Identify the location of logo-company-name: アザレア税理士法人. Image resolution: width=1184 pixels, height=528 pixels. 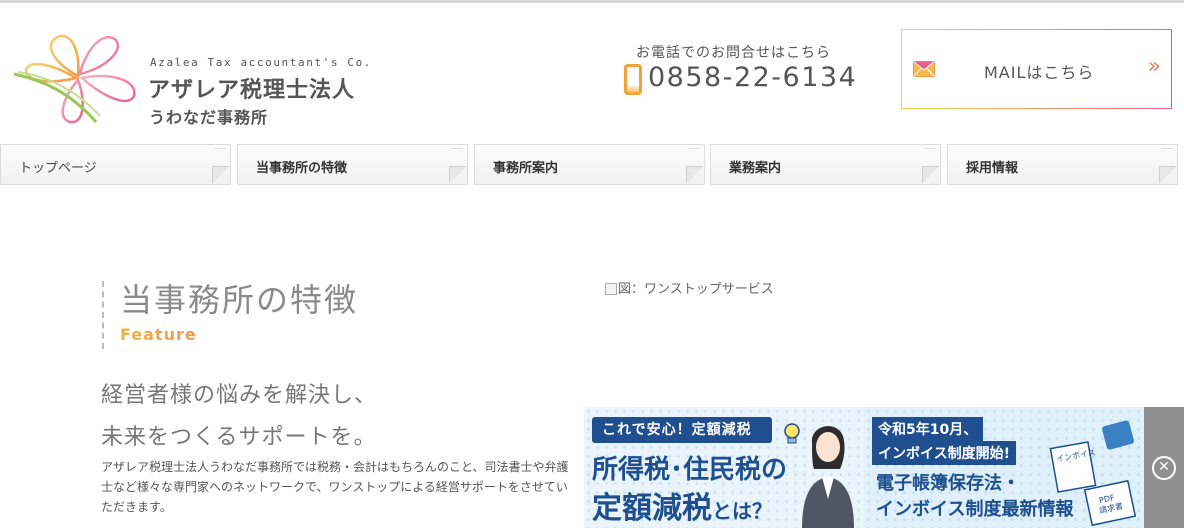
(252, 90).